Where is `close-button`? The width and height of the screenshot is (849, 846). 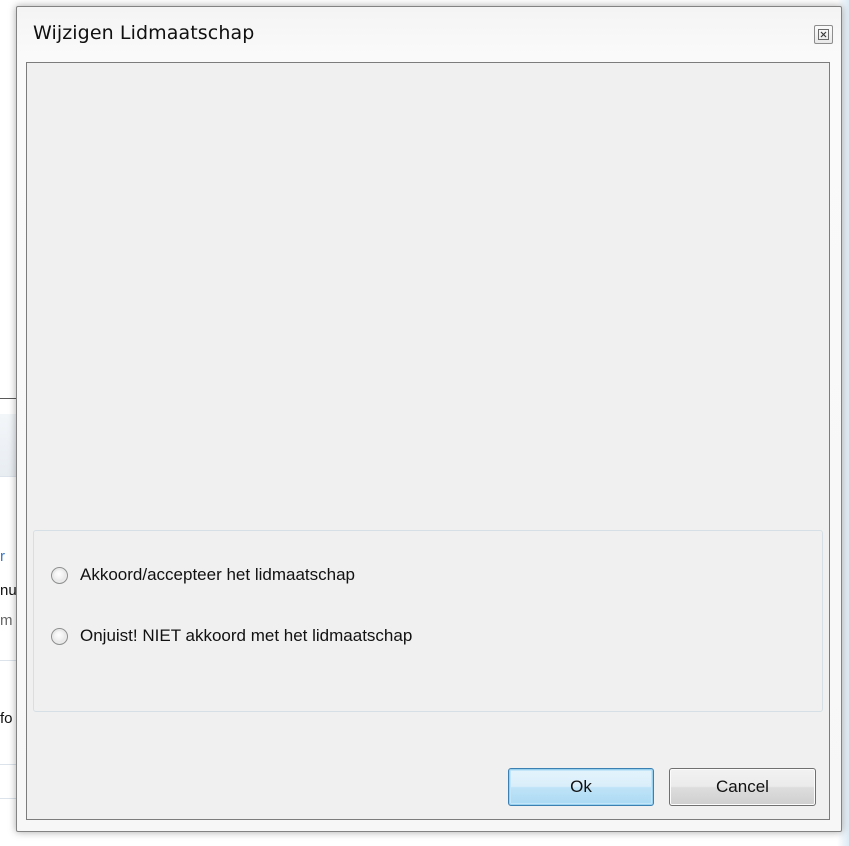 close-button is located at coordinates (823, 34).